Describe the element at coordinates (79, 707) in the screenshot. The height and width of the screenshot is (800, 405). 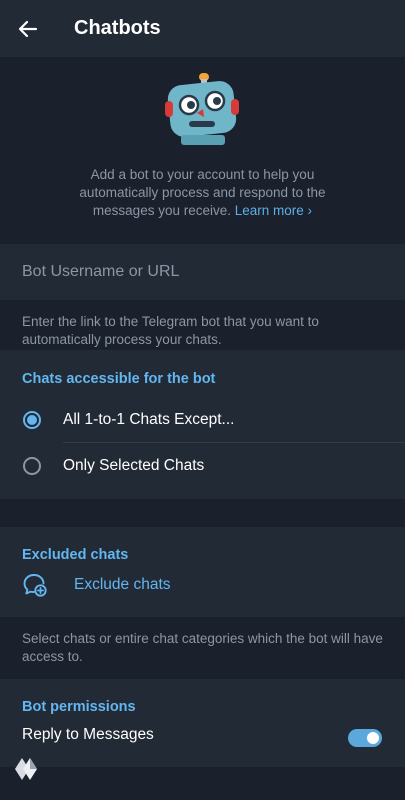
I see `permissions-section-header: Bot permissions` at that location.